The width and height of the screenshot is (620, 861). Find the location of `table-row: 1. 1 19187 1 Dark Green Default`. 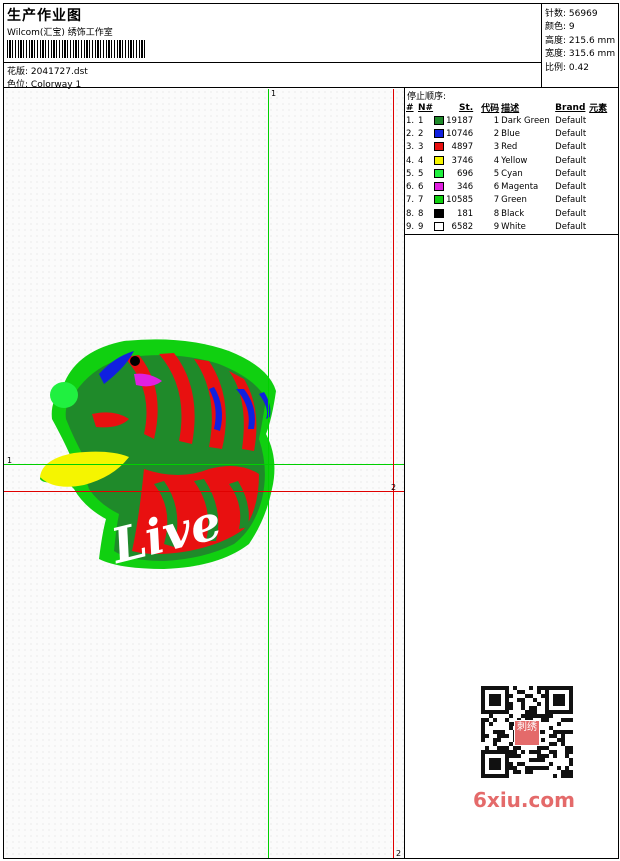

table-row: 1. 1 19187 1 Dark Green Default is located at coordinates (511, 120).